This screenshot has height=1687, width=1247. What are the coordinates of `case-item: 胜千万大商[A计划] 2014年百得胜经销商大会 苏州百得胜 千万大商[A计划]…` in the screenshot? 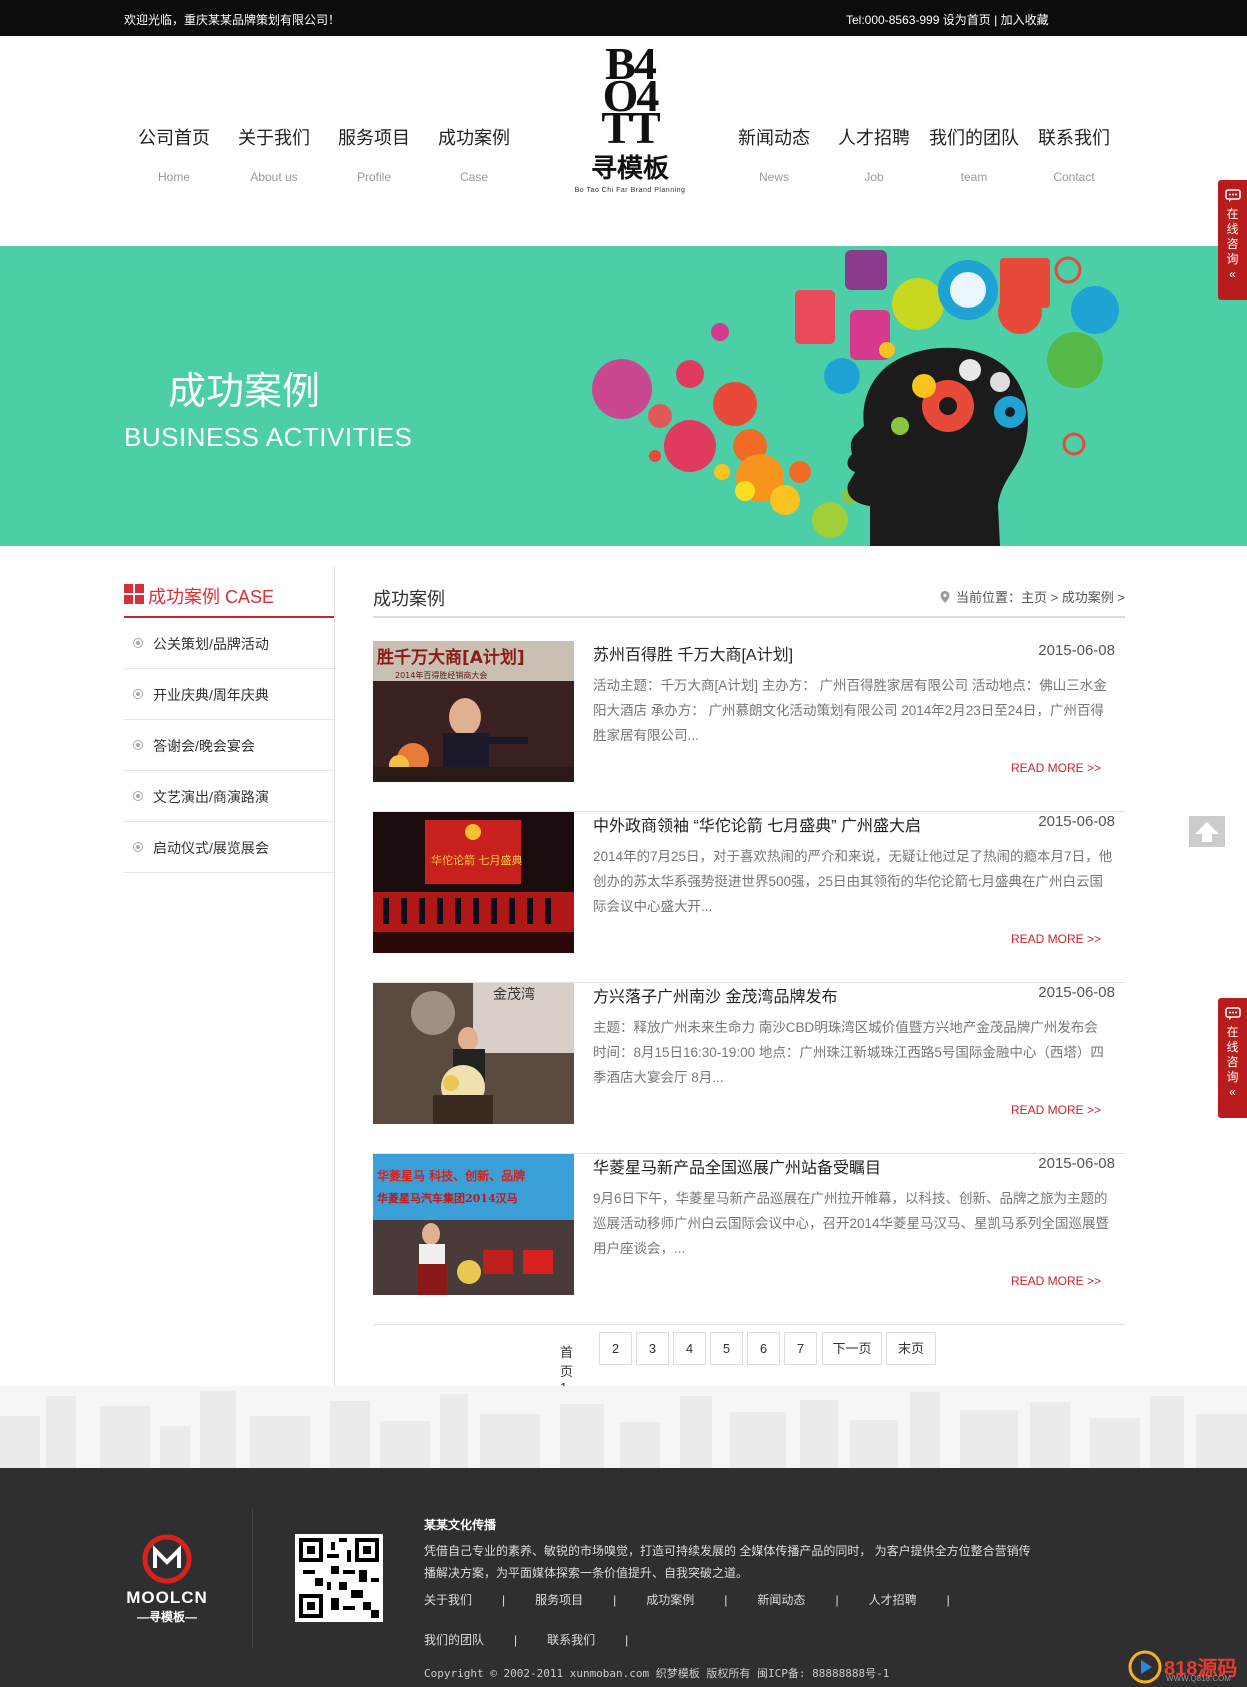 It's located at (749, 726).